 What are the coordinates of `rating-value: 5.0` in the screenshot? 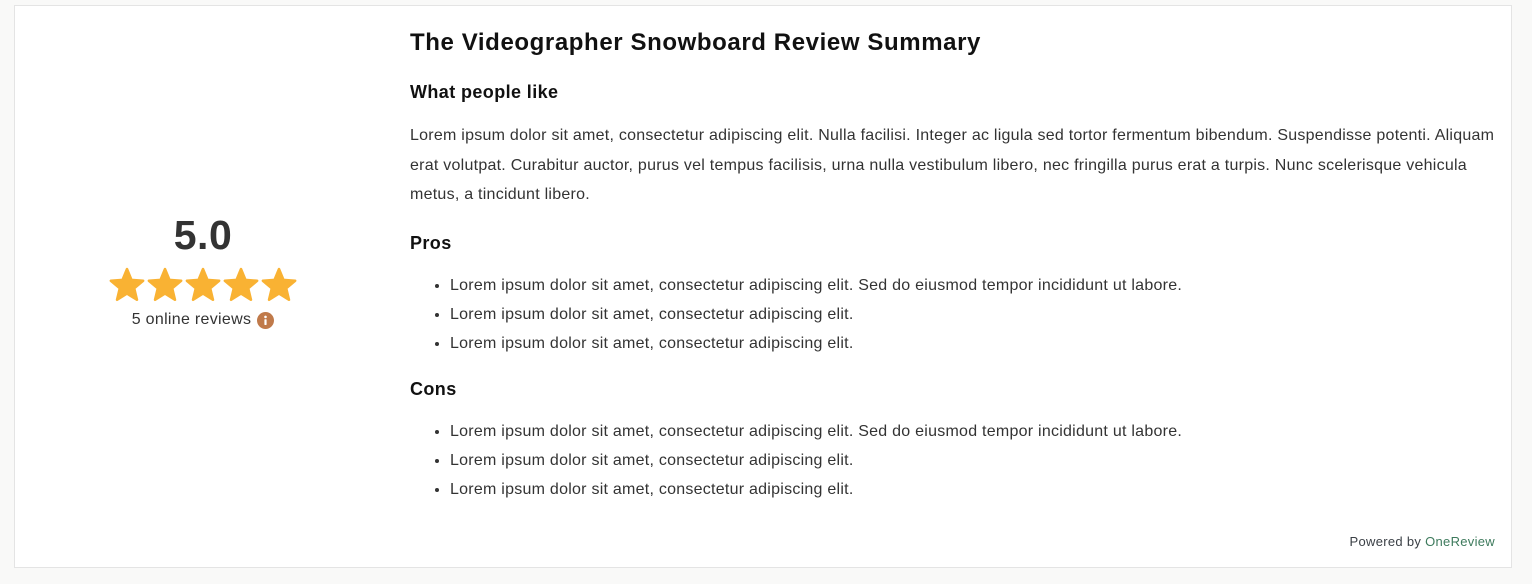 It's located at (203, 235).